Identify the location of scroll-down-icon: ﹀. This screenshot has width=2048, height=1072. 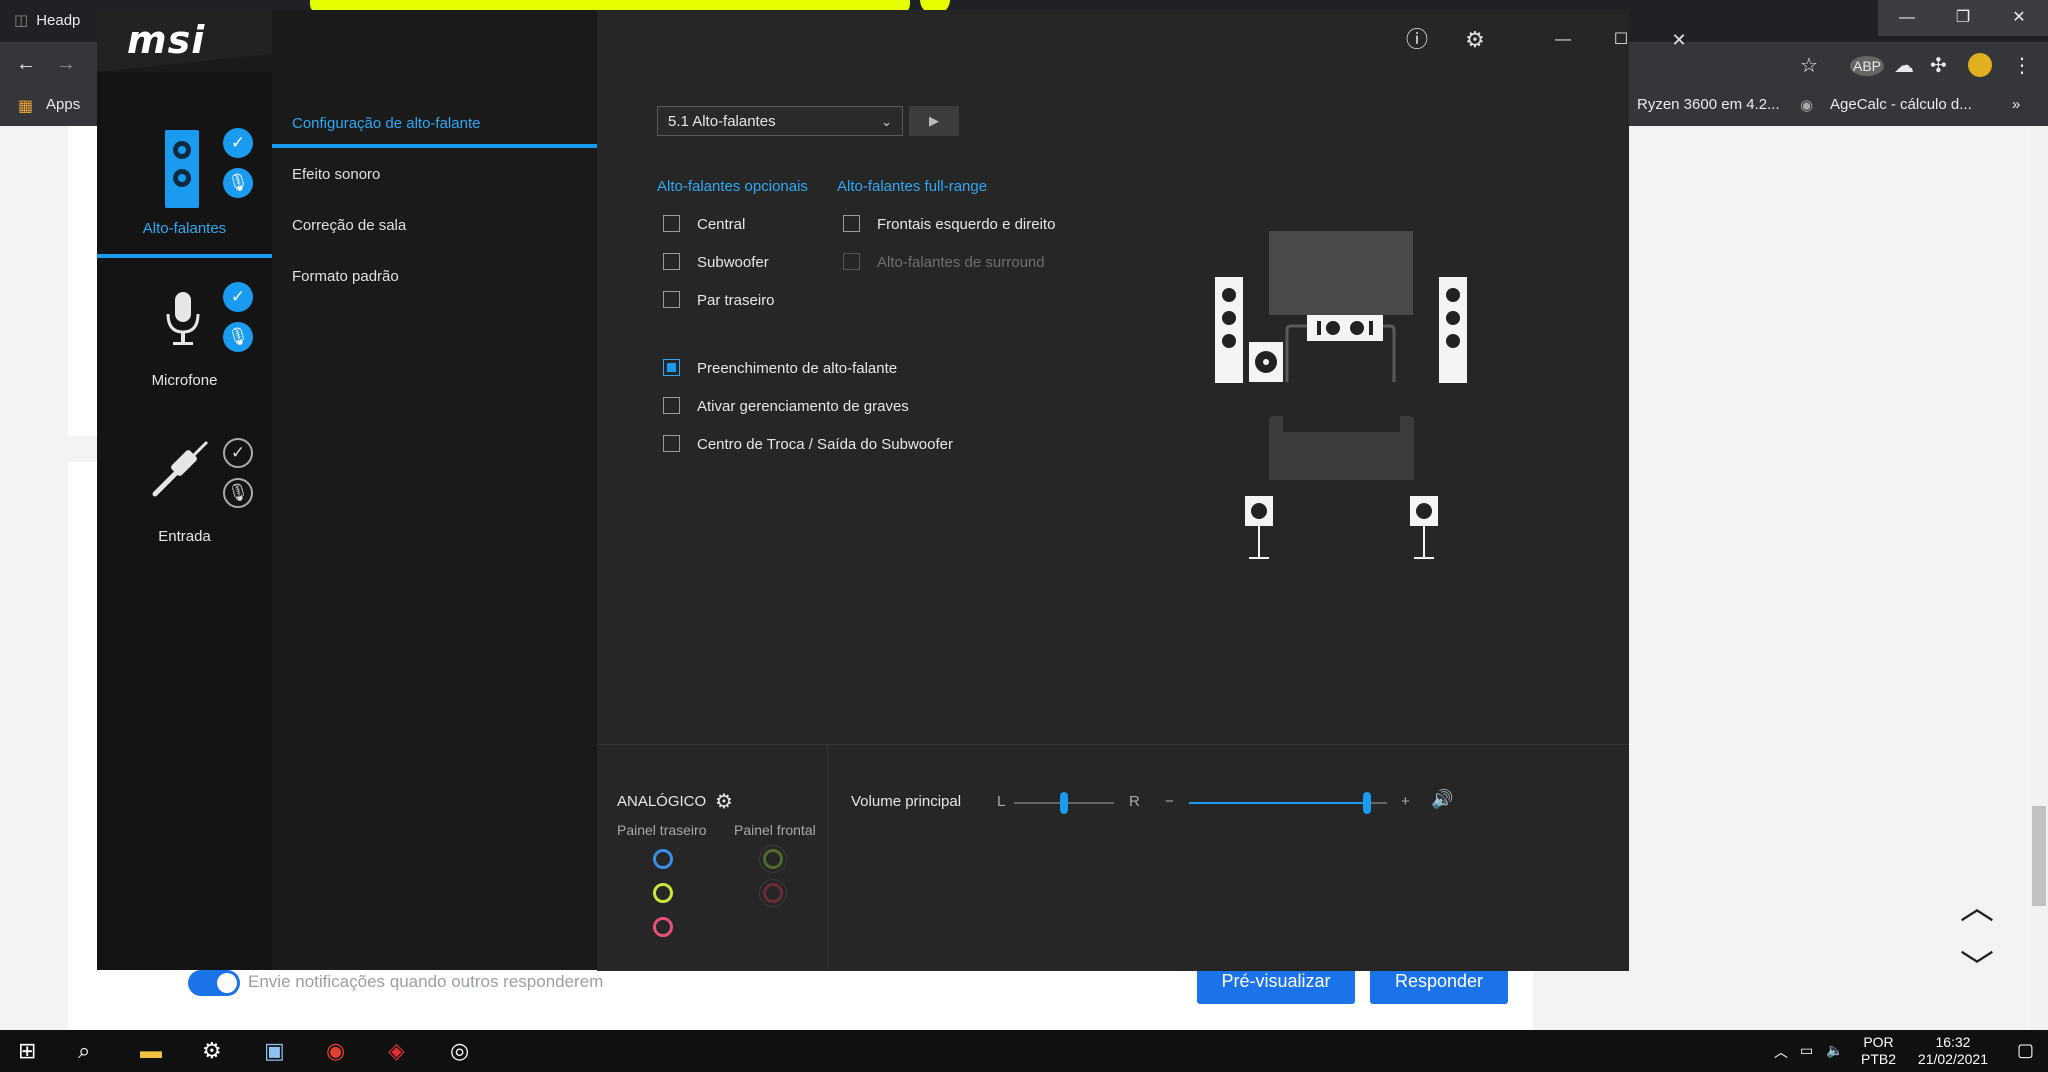
(1977, 964).